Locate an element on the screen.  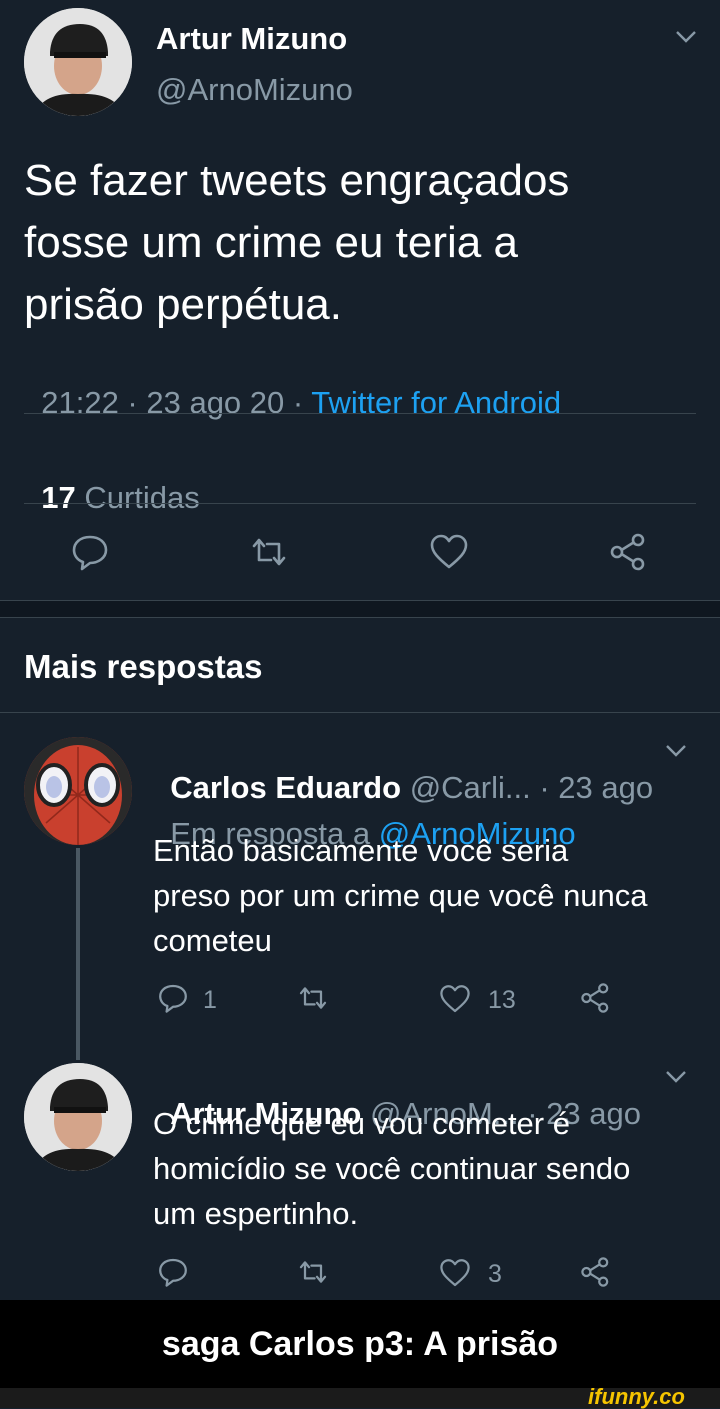
reply-text-line: preso por um crime que você nunca is located at coordinates (400, 895).